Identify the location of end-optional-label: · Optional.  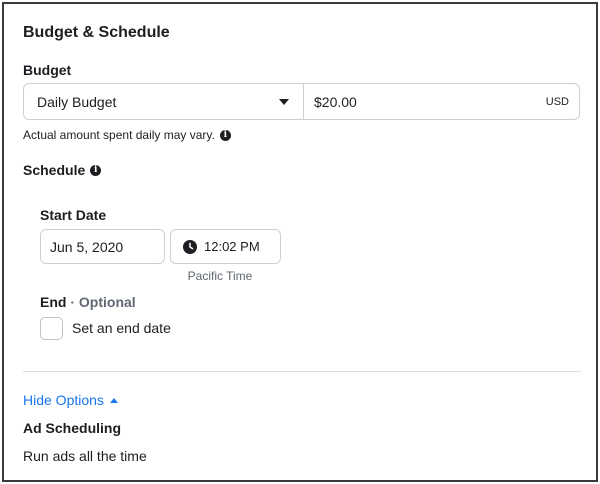
(103, 302).